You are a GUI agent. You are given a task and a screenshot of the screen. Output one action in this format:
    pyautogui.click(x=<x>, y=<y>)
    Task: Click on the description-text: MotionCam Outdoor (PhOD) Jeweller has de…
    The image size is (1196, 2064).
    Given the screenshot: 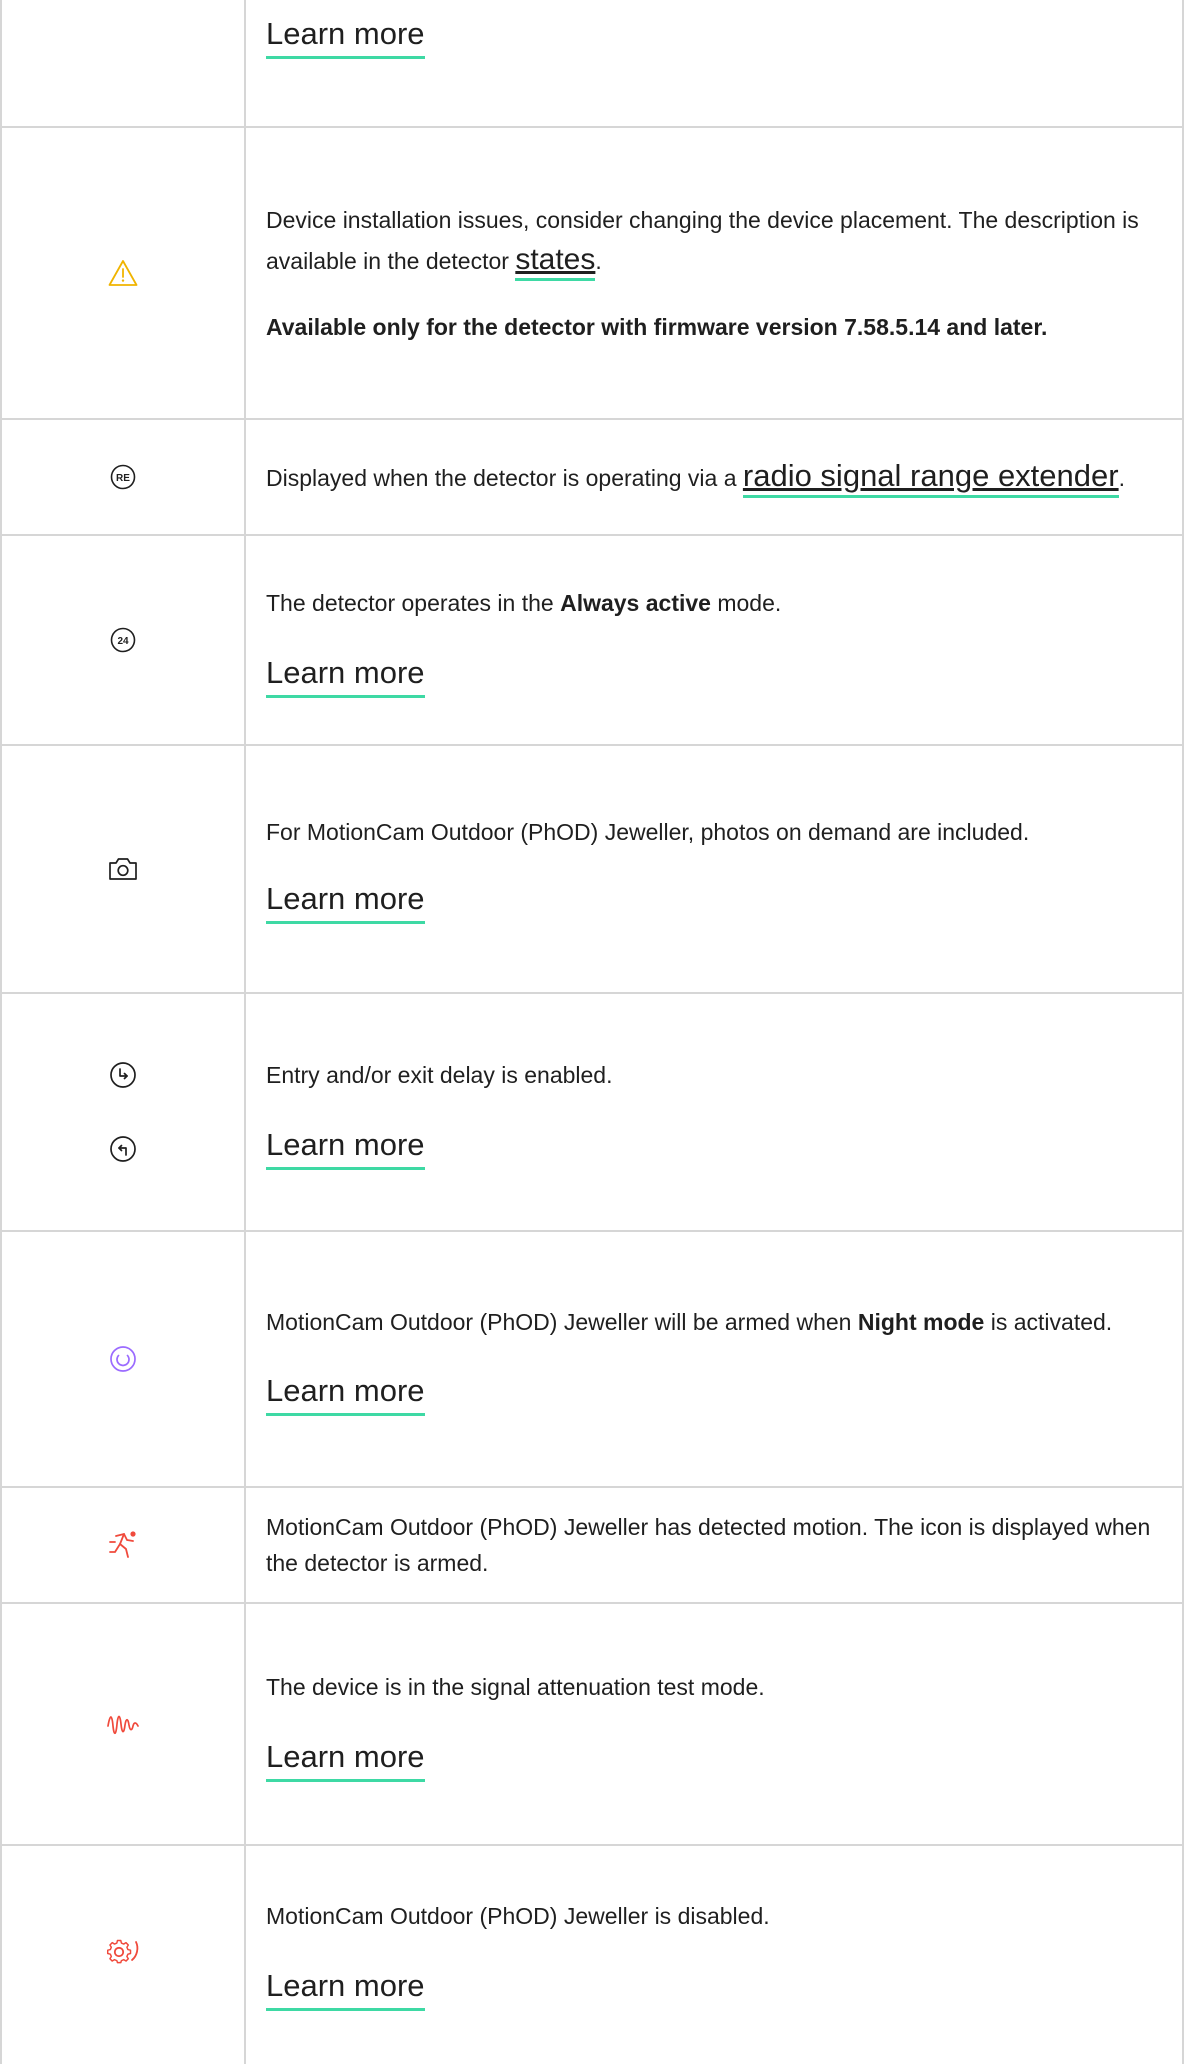 What is the action you would take?
    pyautogui.click(x=708, y=1545)
    